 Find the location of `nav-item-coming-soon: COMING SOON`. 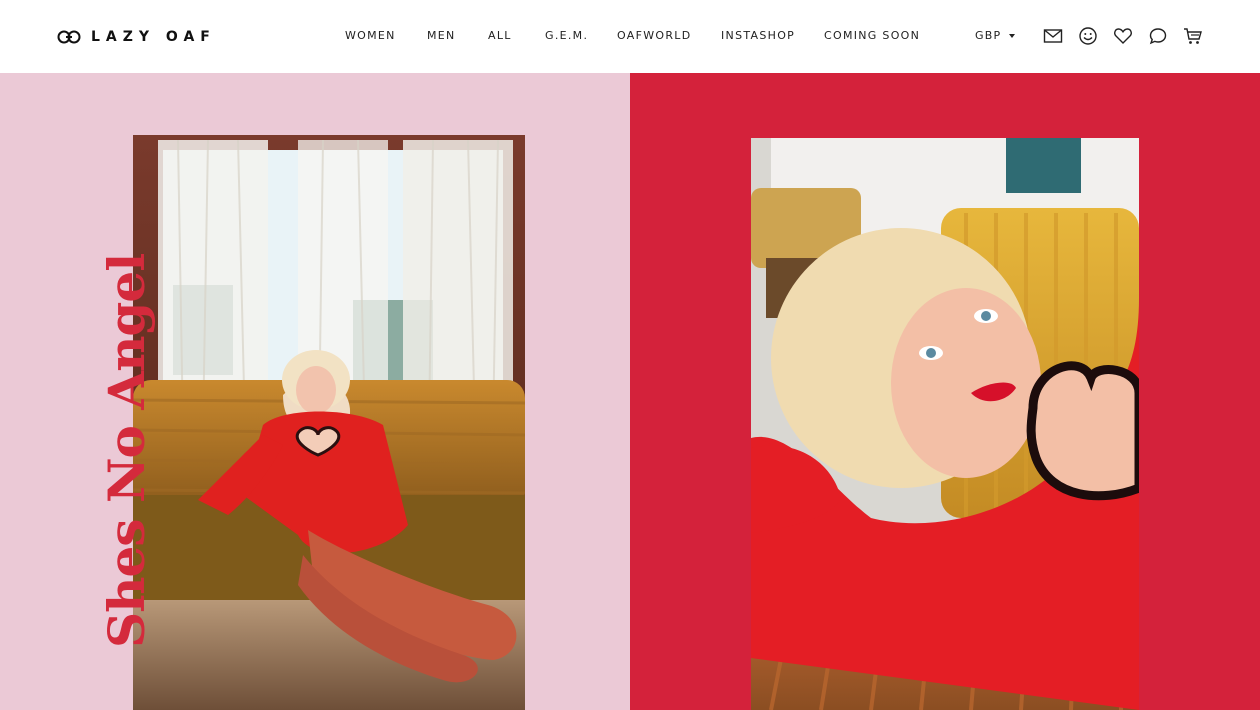

nav-item-coming-soon: COMING SOON is located at coordinates (872, 35).